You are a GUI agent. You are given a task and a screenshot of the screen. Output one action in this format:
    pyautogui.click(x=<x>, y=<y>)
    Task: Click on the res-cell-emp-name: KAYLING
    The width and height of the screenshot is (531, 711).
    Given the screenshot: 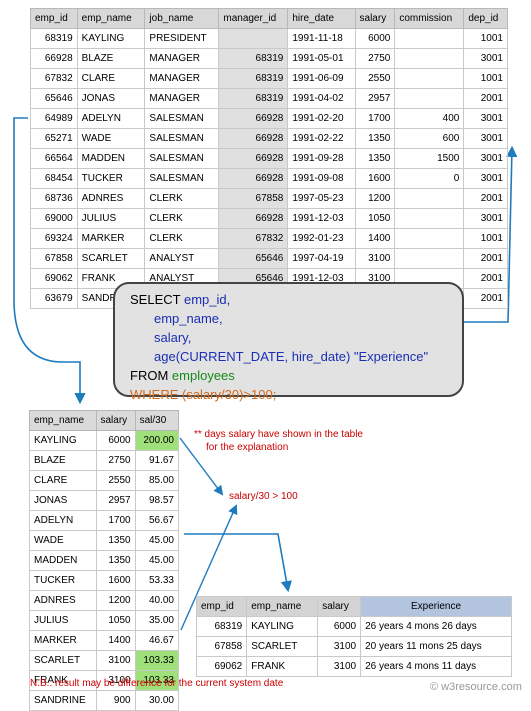 What is the action you would take?
    pyautogui.click(x=282, y=626)
    